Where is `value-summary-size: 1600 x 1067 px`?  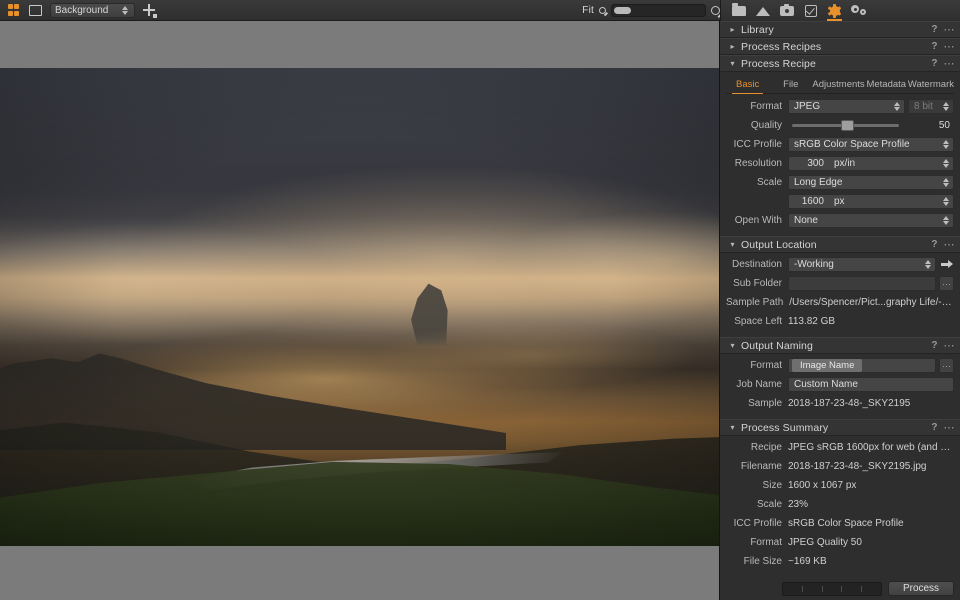
value-summary-size: 1600 x 1067 px is located at coordinates (822, 485).